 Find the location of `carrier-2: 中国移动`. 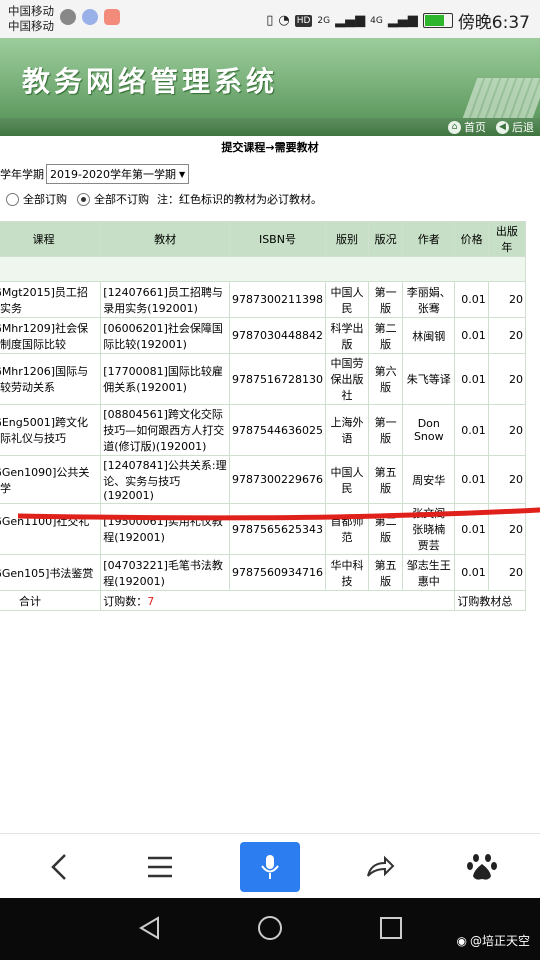

carrier-2: 中国移动 is located at coordinates (31, 26).